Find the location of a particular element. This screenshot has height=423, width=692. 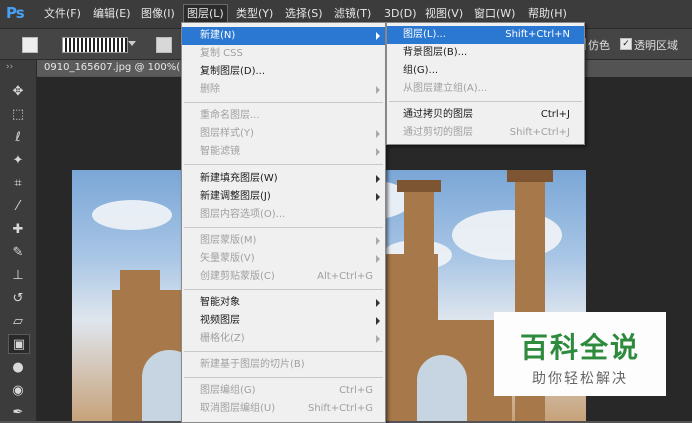

move-icon: ✥ is located at coordinates (18, 91).